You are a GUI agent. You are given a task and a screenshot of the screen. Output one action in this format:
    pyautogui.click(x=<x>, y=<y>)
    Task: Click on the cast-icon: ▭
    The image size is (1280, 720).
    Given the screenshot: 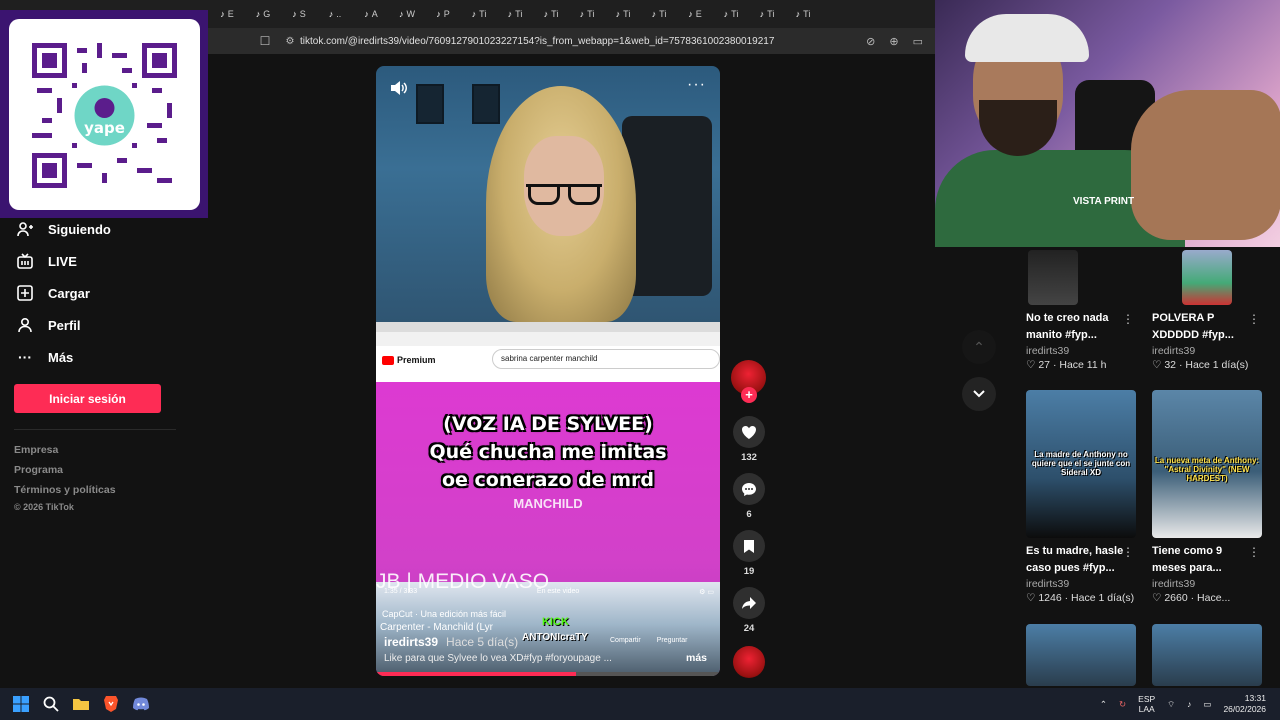 What is the action you would take?
    pyautogui.click(x=918, y=41)
    